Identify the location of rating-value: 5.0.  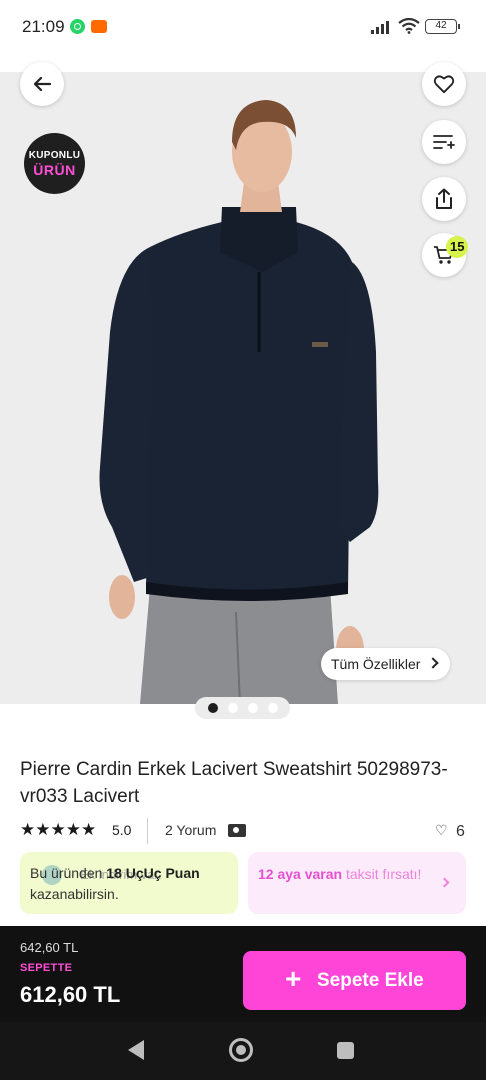
(122, 830).